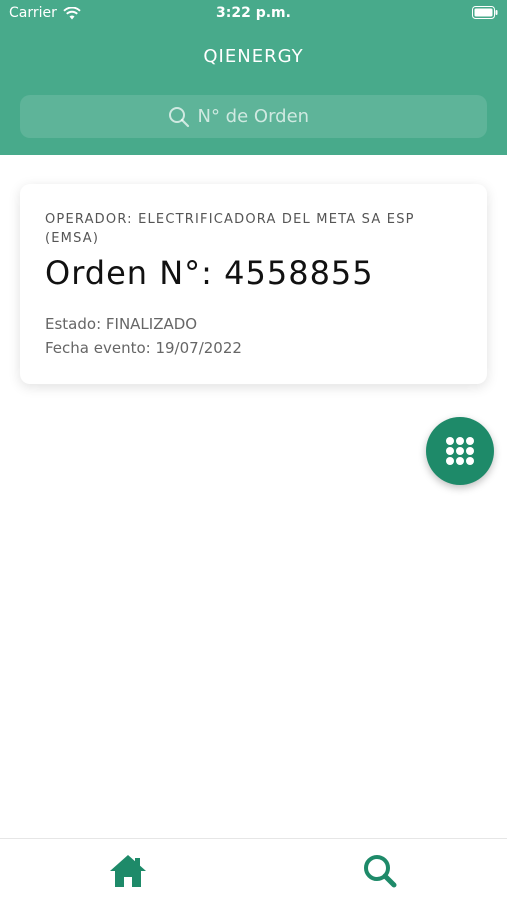 The height and width of the screenshot is (901, 507). I want to click on tab-bar, so click(253, 869).